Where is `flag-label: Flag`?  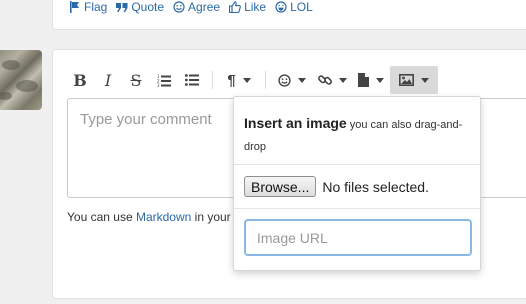 flag-label: Flag is located at coordinates (96, 7).